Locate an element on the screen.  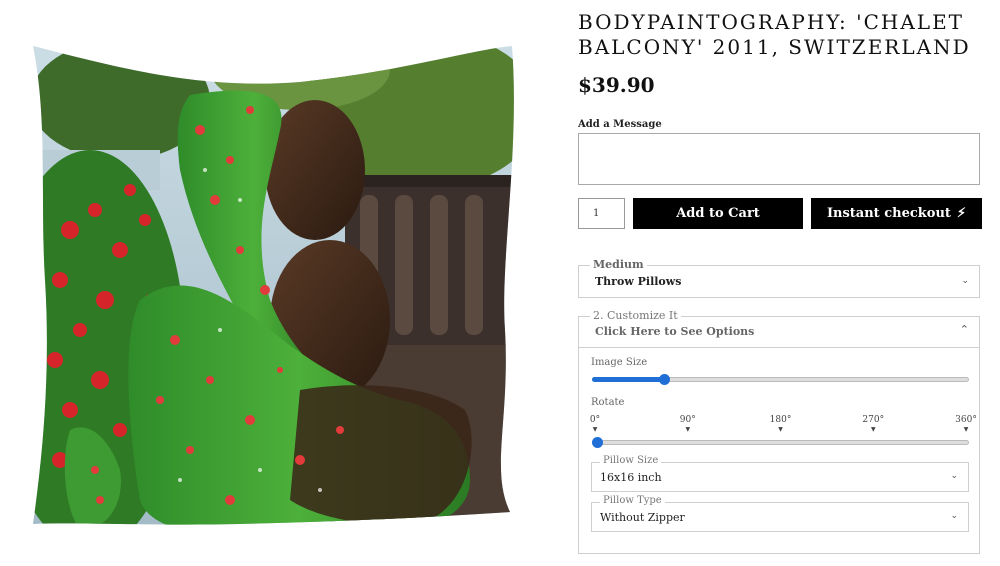
pillow-type-selected: Without Zipper is located at coordinates (642, 517).